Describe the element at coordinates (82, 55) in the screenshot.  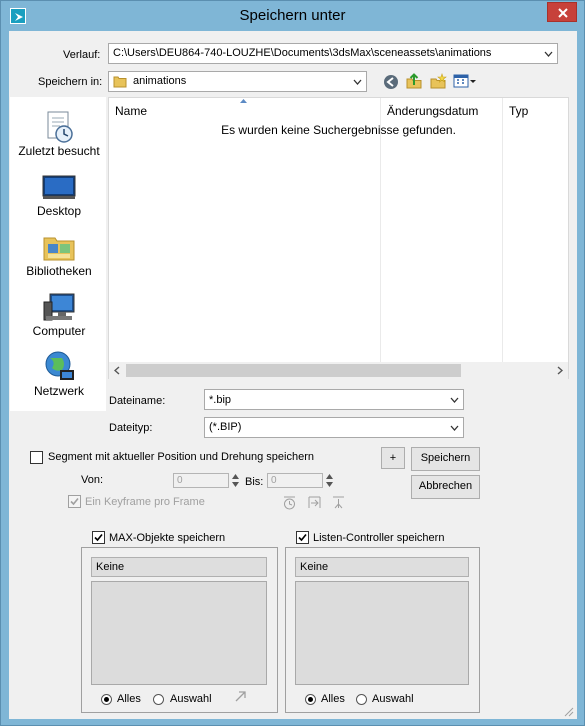
I see `history-label: Verlauf:` at that location.